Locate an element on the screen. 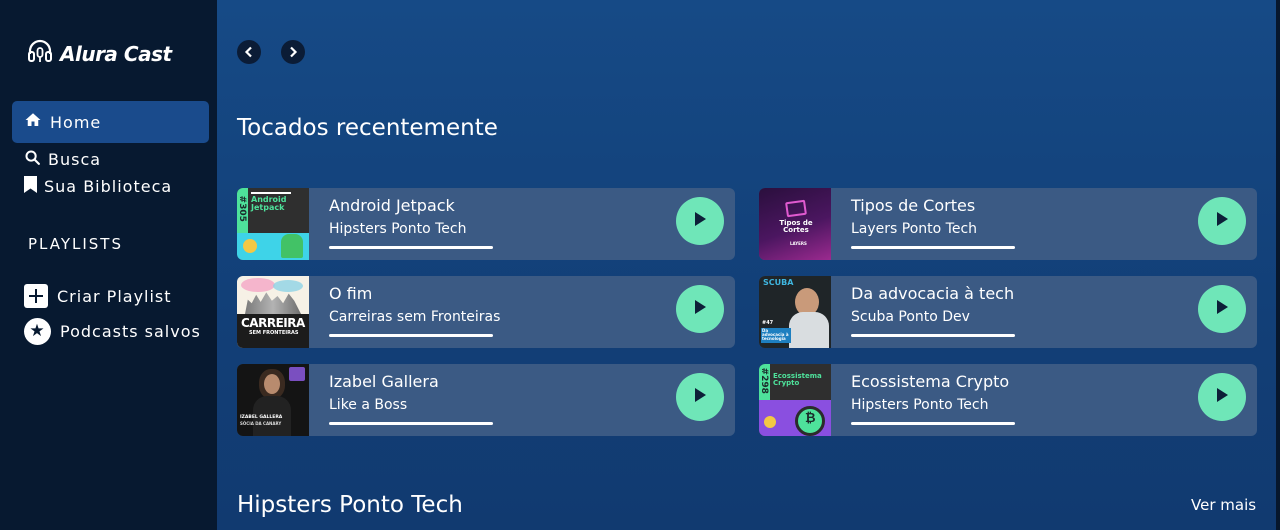  see-more-link: Ver mais is located at coordinates (1223, 505).